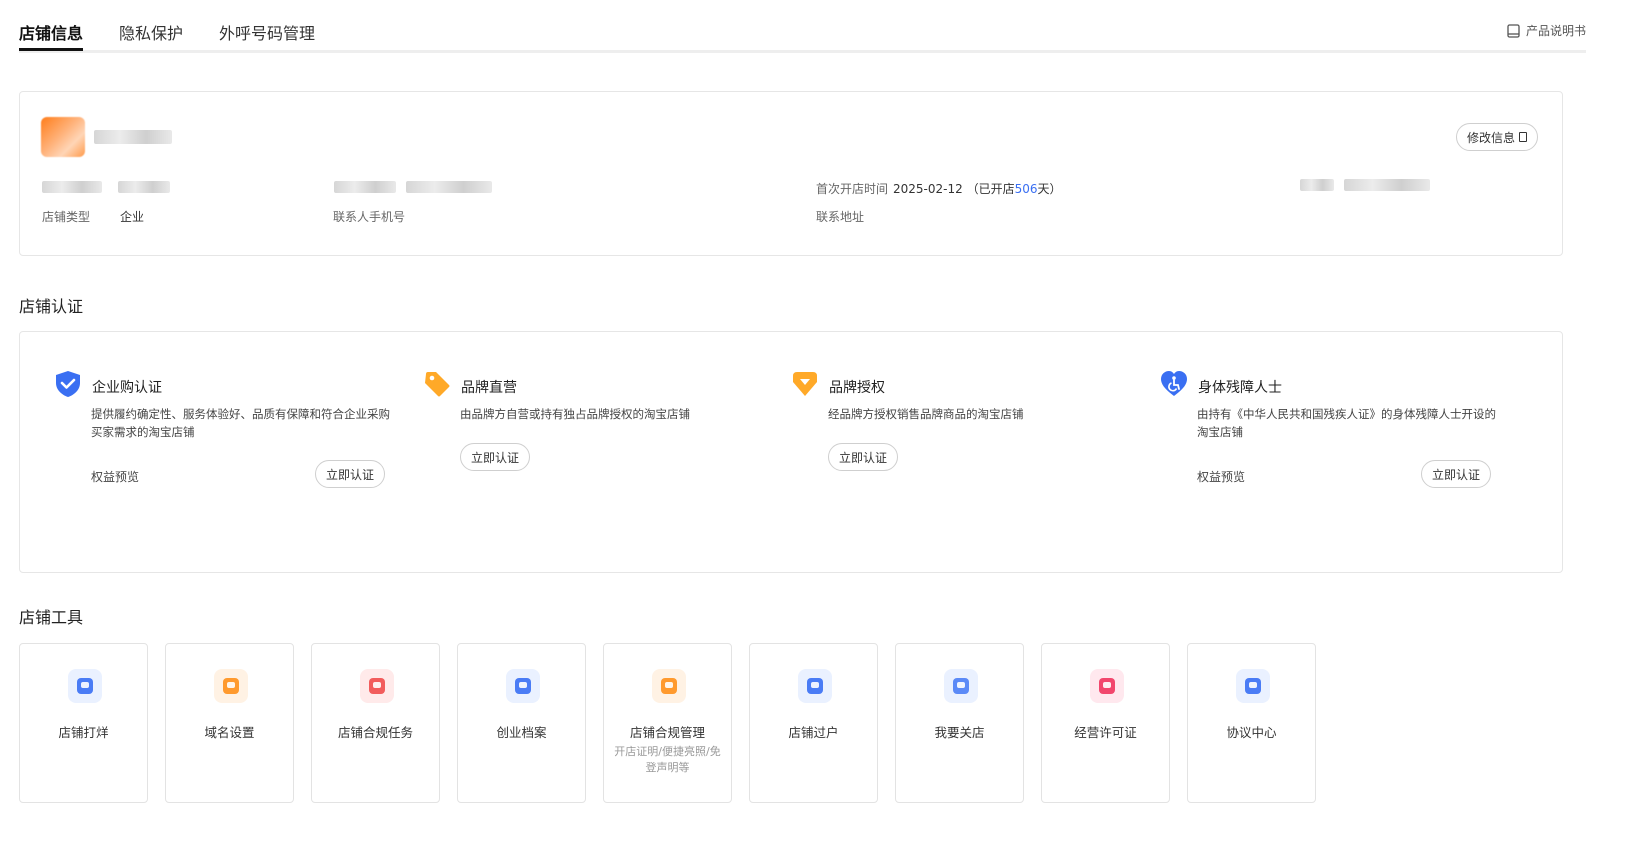 The image size is (1626, 867). Describe the element at coordinates (229, 732) in the screenshot. I see `tool-name: 域名设置` at that location.